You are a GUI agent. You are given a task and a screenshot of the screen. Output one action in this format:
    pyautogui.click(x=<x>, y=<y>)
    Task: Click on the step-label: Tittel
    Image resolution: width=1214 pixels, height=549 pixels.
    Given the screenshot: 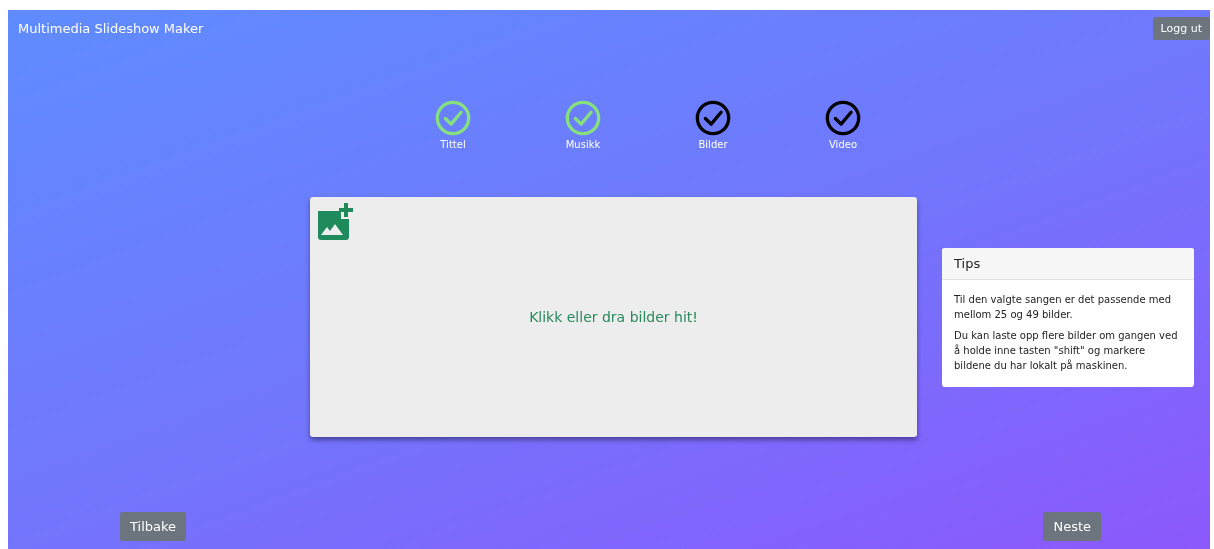 What is the action you would take?
    pyautogui.click(x=453, y=144)
    